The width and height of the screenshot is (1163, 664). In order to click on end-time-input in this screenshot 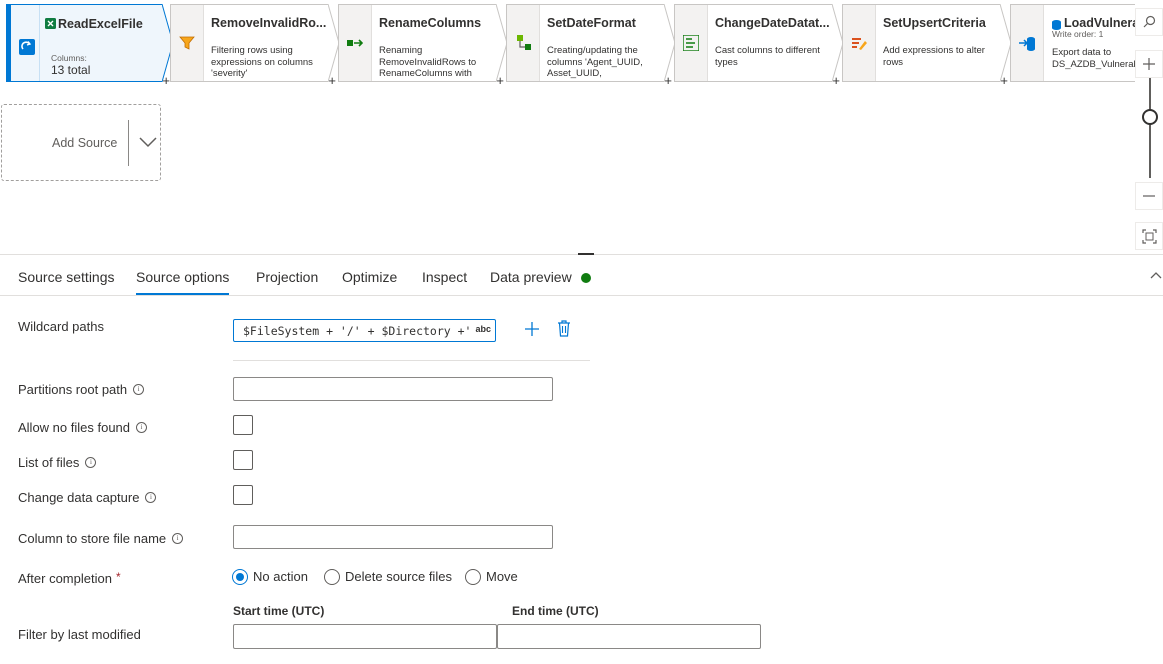, I will do `click(629, 636)`.